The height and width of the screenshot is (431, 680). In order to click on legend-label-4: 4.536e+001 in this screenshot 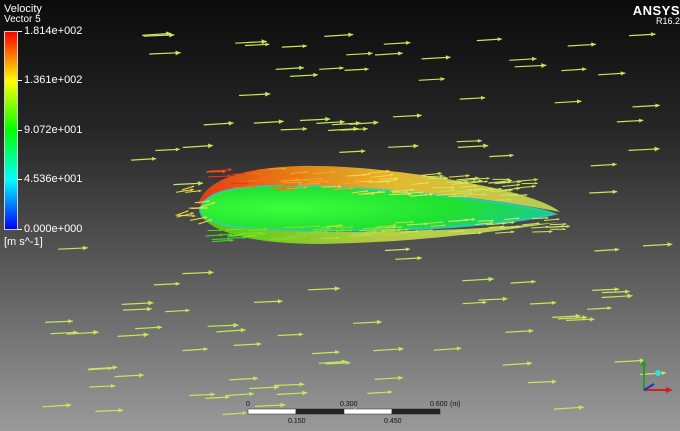, I will do `click(53, 179)`.